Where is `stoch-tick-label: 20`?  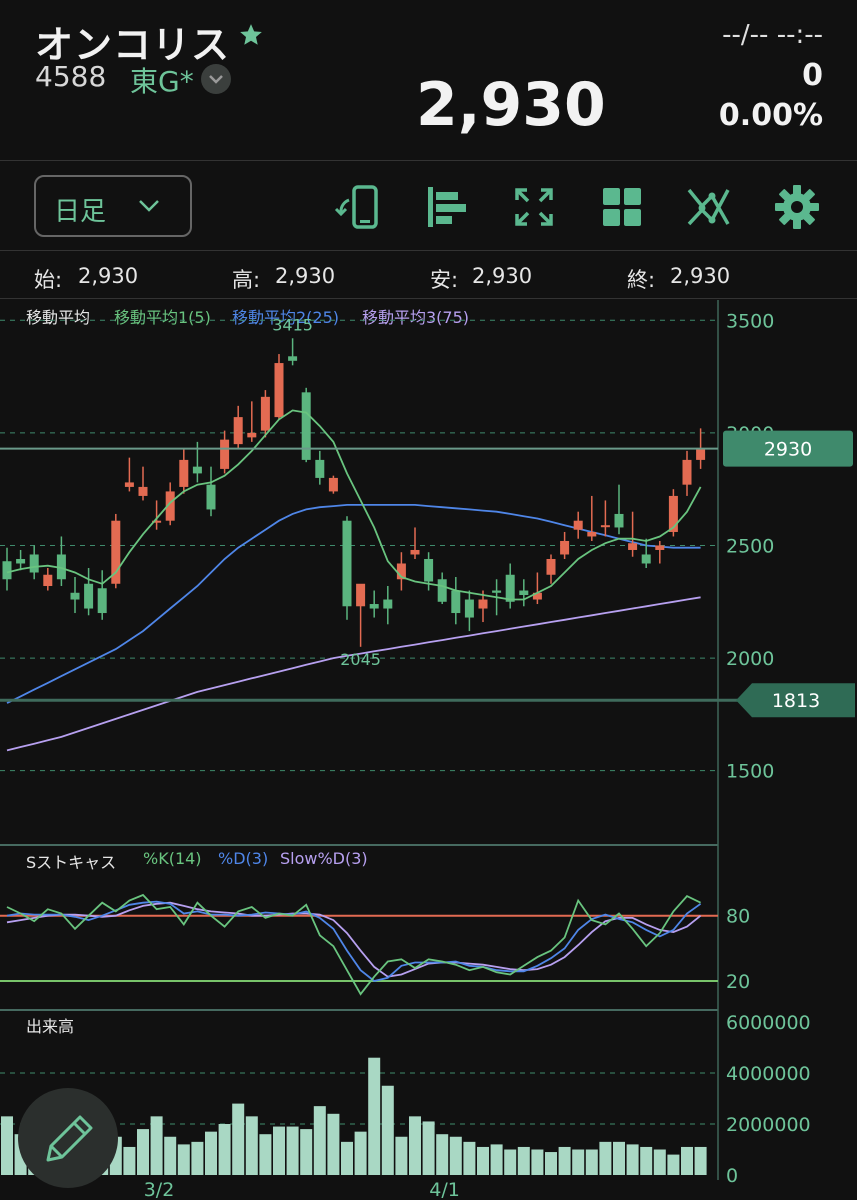 stoch-tick-label: 20 is located at coordinates (738, 982).